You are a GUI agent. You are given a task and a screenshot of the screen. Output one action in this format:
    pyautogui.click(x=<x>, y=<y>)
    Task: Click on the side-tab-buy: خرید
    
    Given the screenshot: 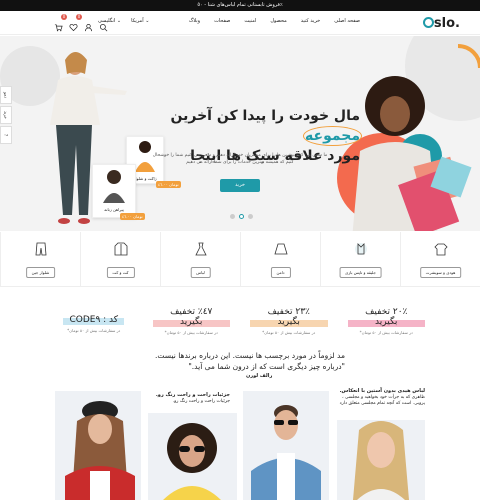 What is the action you would take?
    pyautogui.click(x=6, y=115)
    